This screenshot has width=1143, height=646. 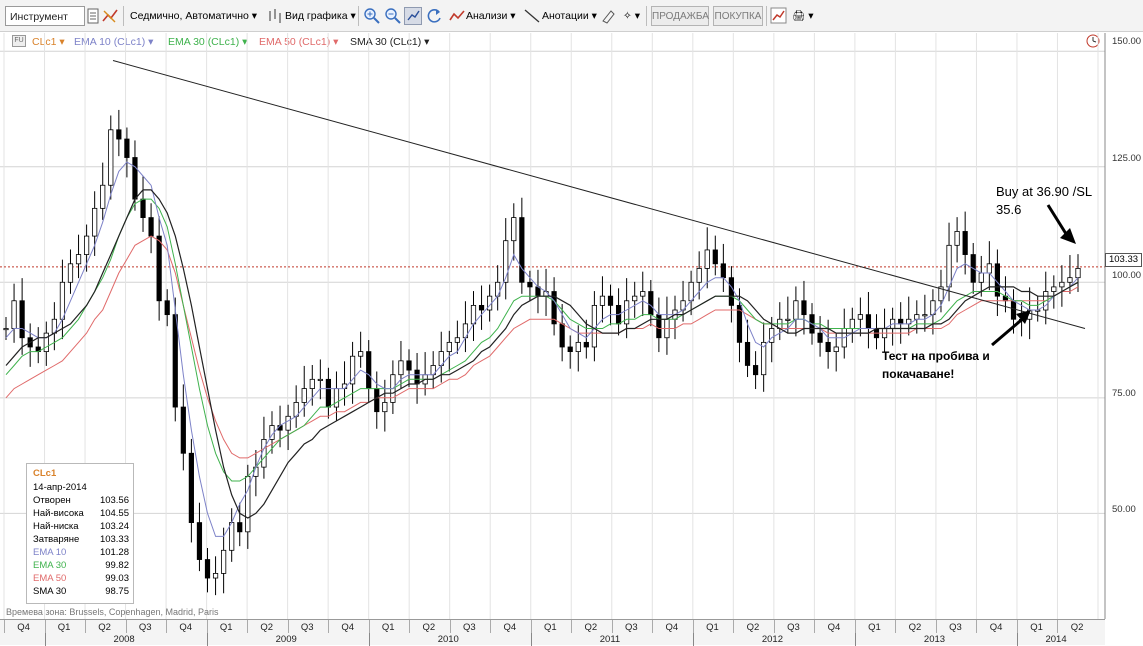 What do you see at coordinates (48, 42) in the screenshot?
I see `legend-main: CLc1 ▾` at bounding box center [48, 42].